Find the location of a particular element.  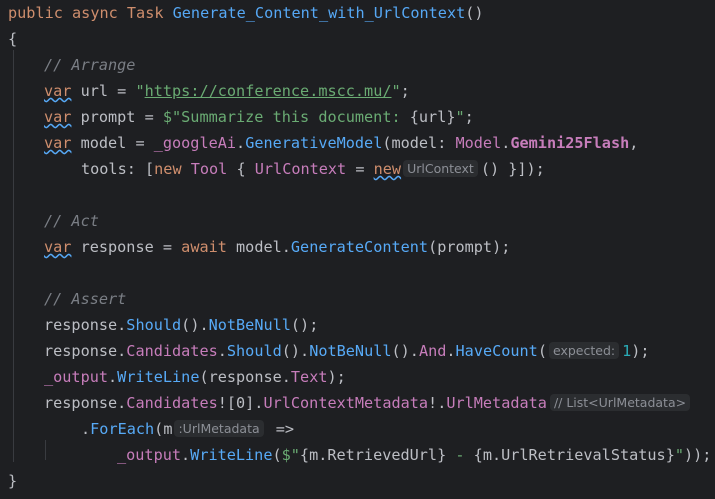

argument: (model: is located at coordinates (419, 143).